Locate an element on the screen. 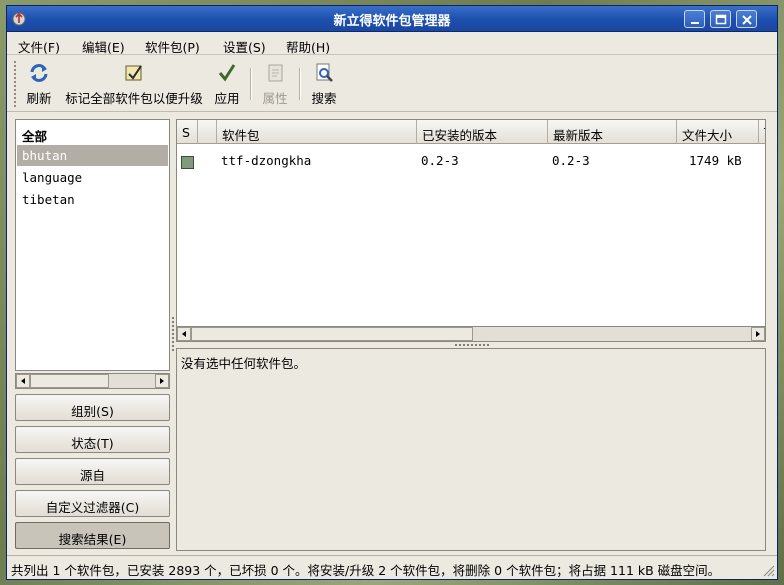 Image resolution: width=784 pixels, height=585 pixels. properties-label: 属性 is located at coordinates (275, 98).